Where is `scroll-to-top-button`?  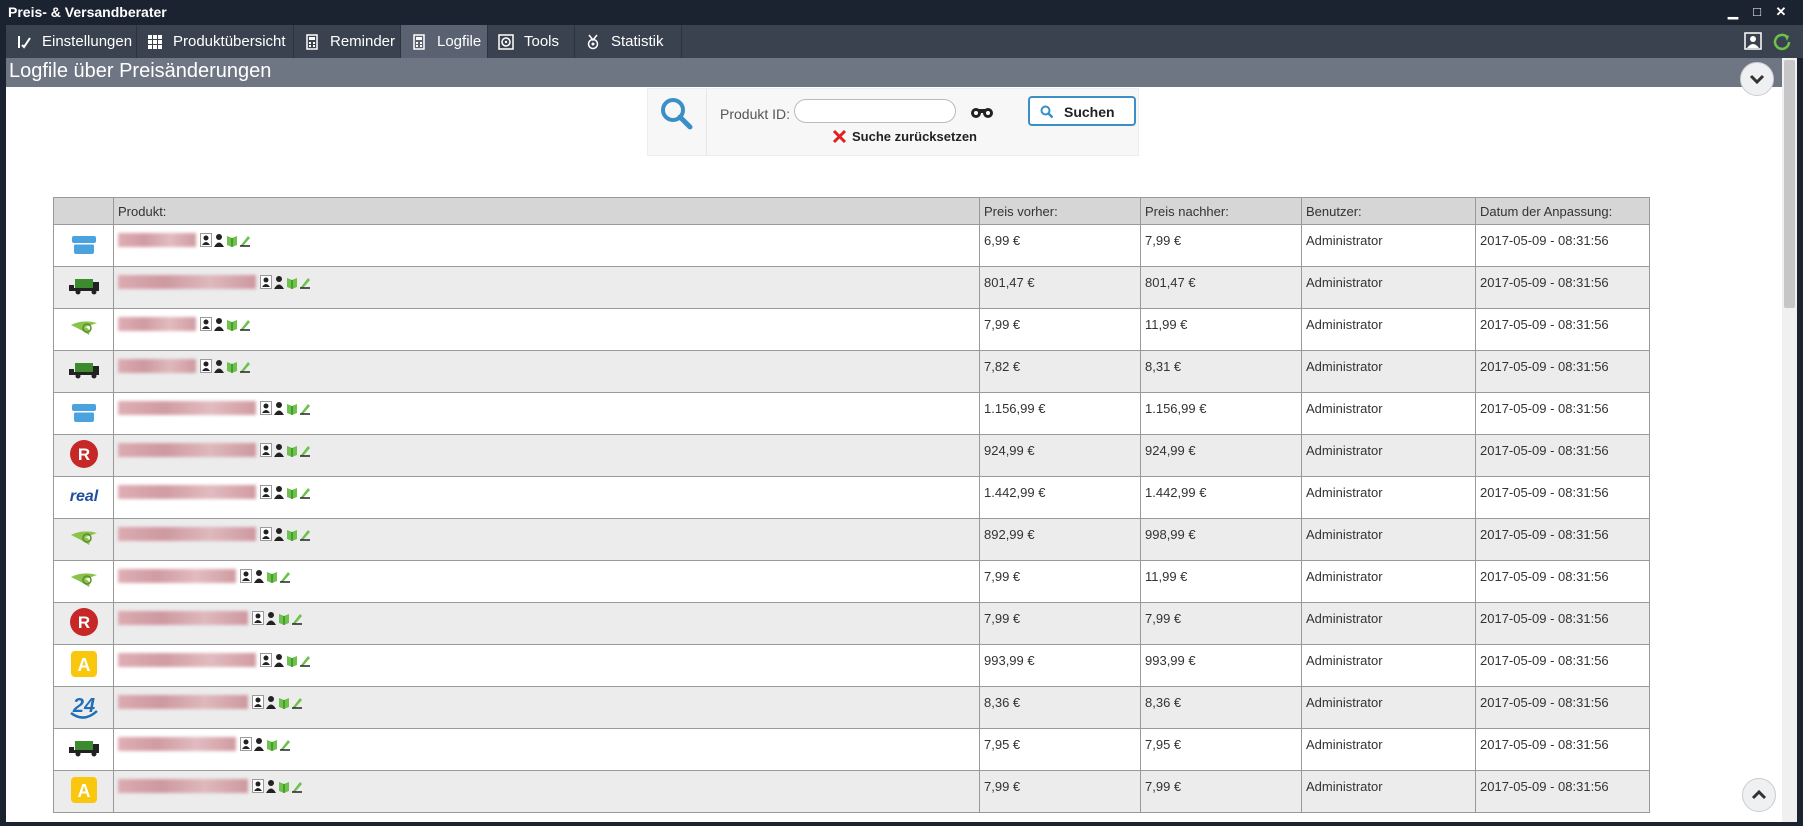
scroll-to-top-button is located at coordinates (1759, 795).